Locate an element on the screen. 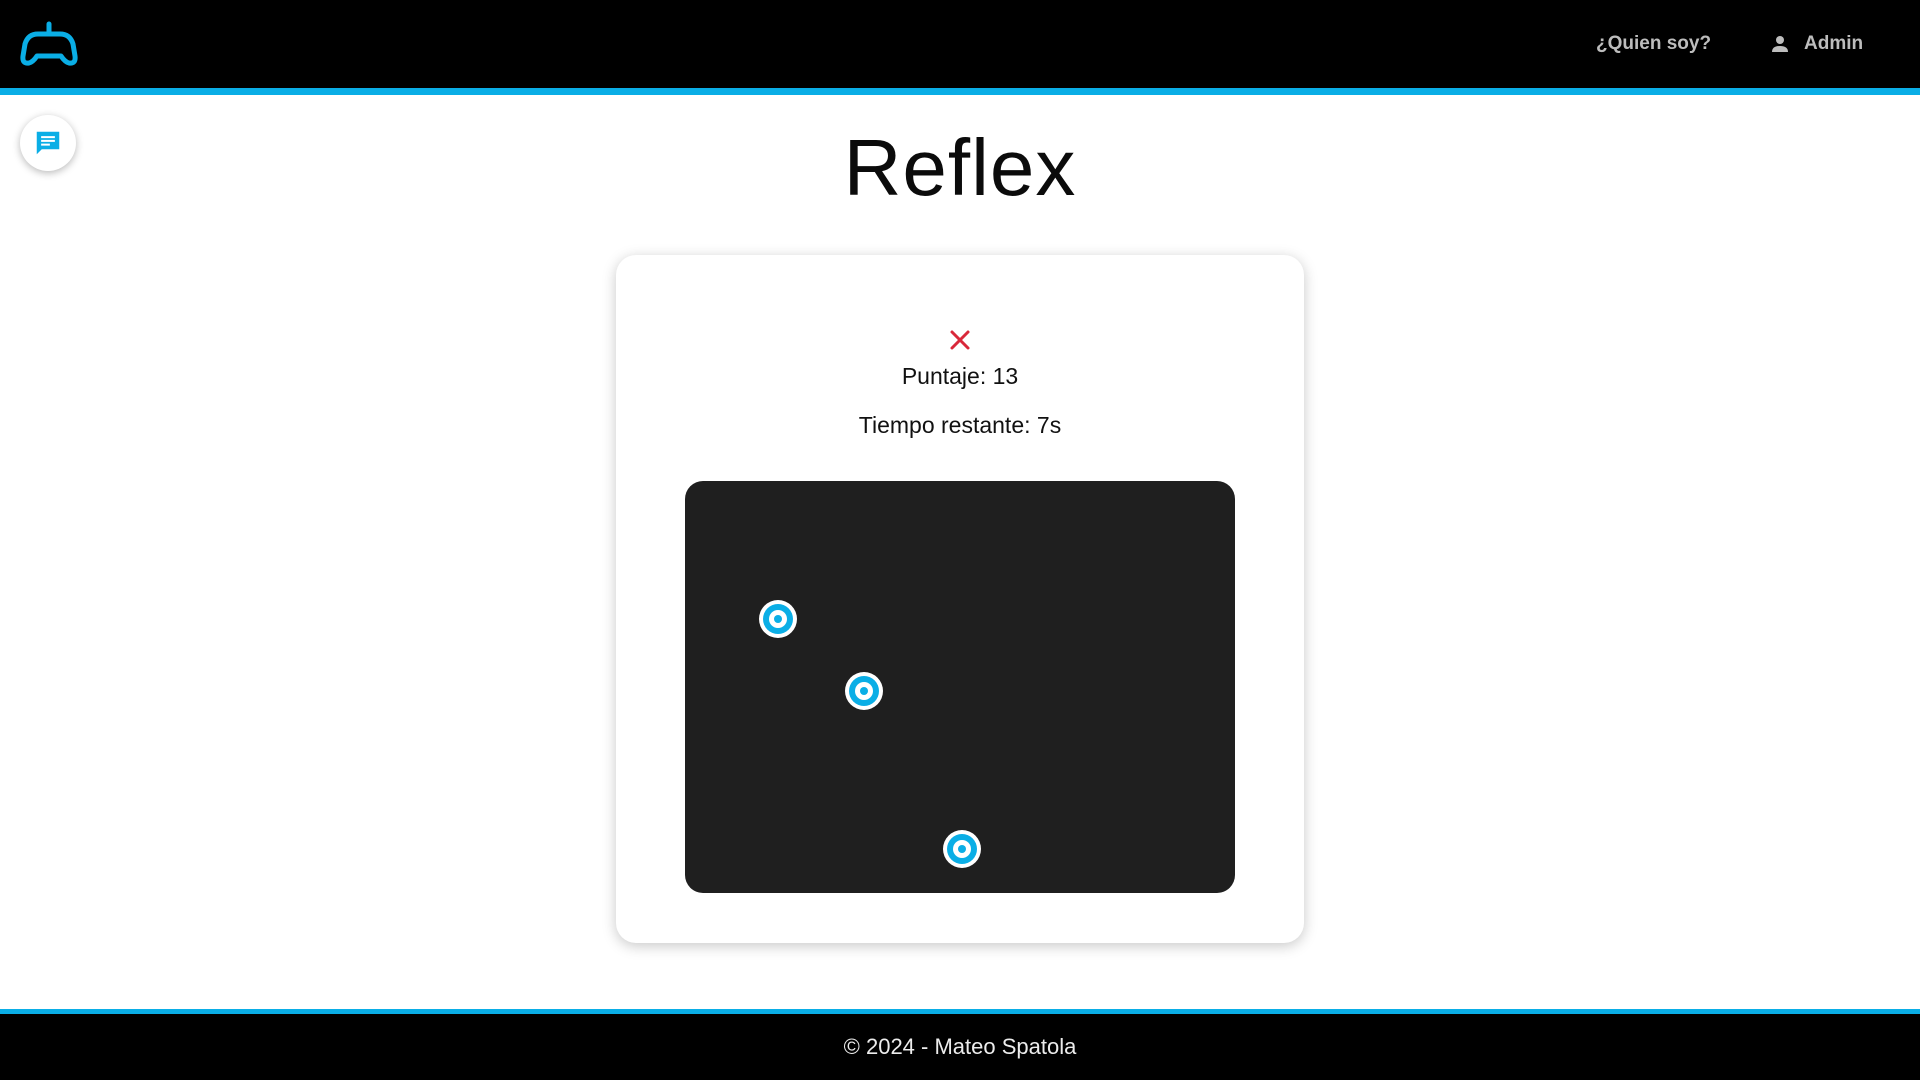 This screenshot has width=1920, height=1080. gamepad-icon is located at coordinates (49, 45).